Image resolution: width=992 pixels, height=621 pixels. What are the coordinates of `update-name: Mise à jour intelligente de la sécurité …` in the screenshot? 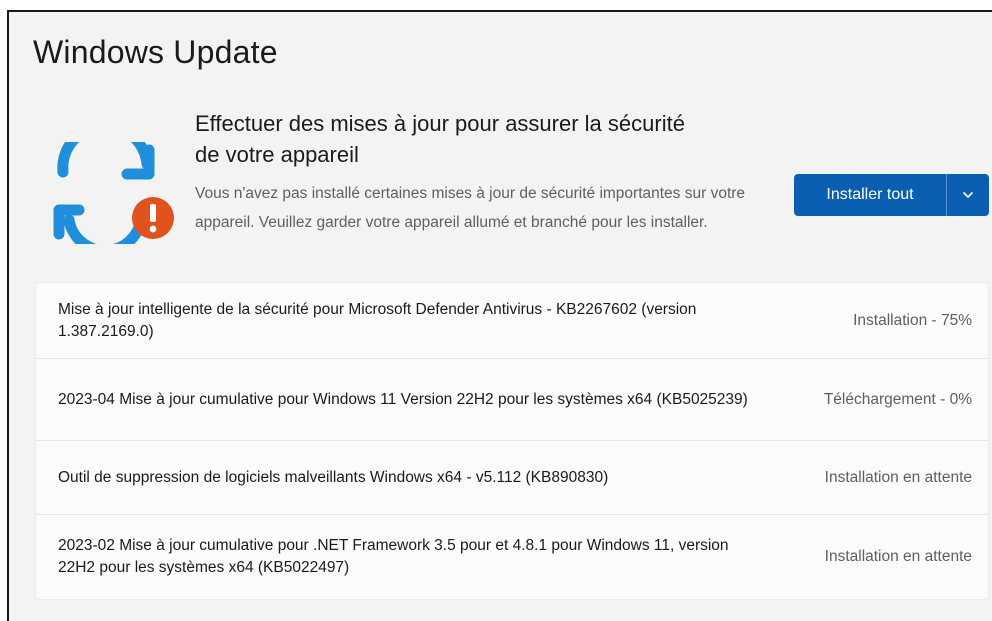 It's located at (377, 320).